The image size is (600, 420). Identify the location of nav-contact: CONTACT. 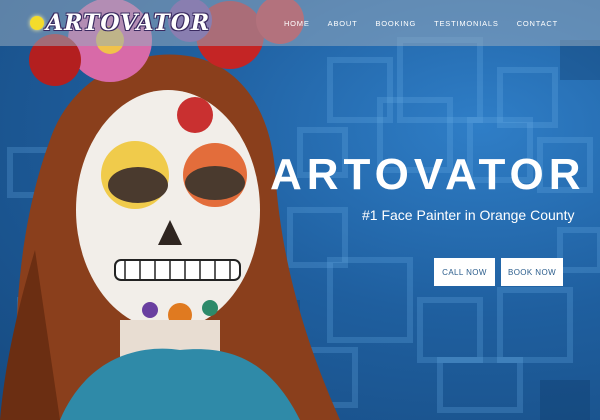
(537, 23).